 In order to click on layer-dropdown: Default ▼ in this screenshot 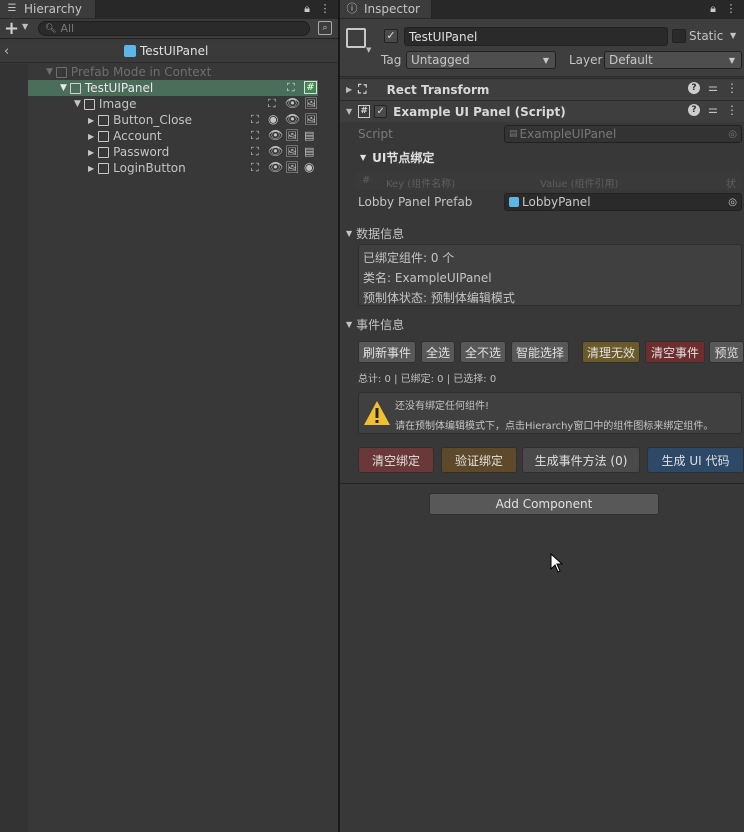, I will do `click(673, 60)`.